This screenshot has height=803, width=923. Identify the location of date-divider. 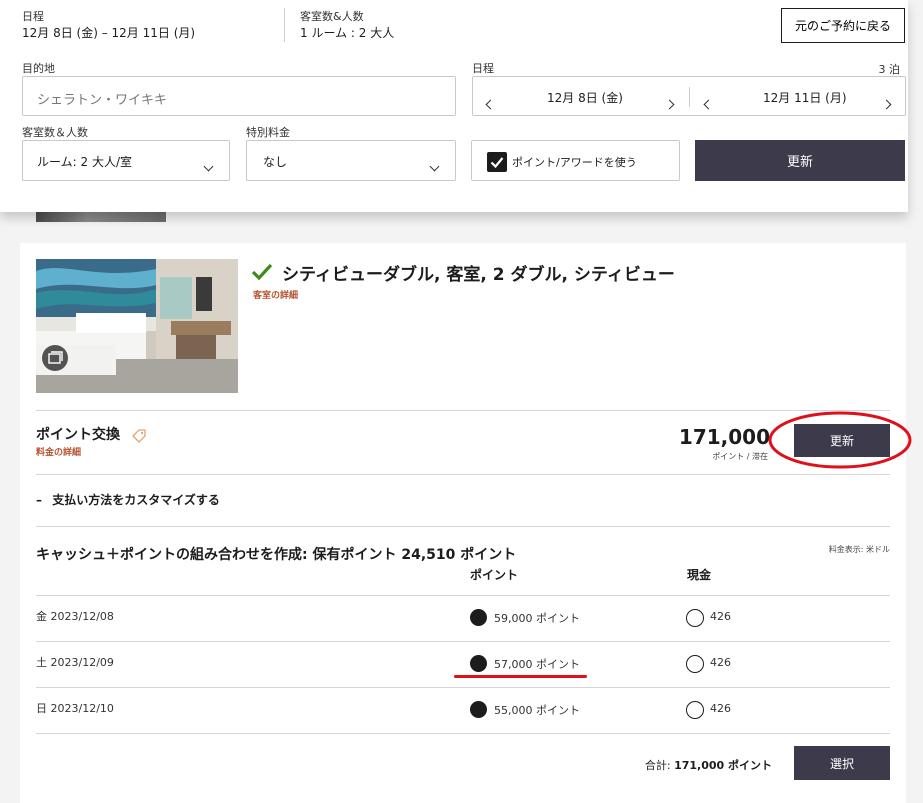
(689, 97).